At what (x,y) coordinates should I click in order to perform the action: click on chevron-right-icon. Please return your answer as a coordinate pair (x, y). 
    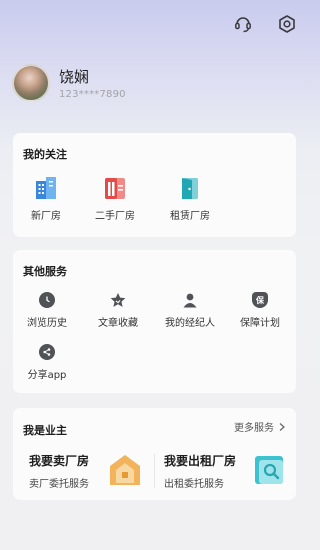
    Looking at the image, I should click on (282, 426).